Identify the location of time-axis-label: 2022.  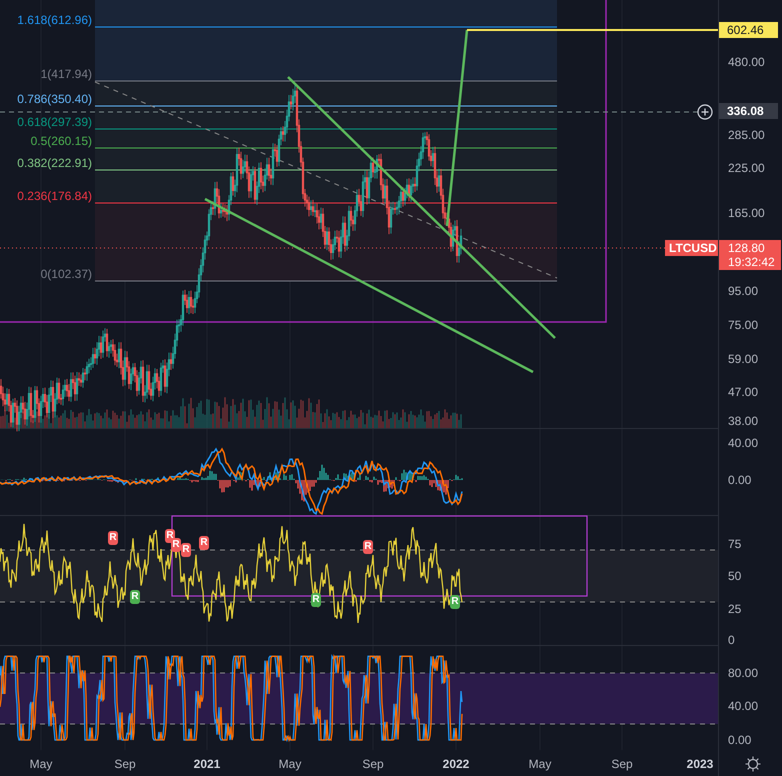
(456, 764).